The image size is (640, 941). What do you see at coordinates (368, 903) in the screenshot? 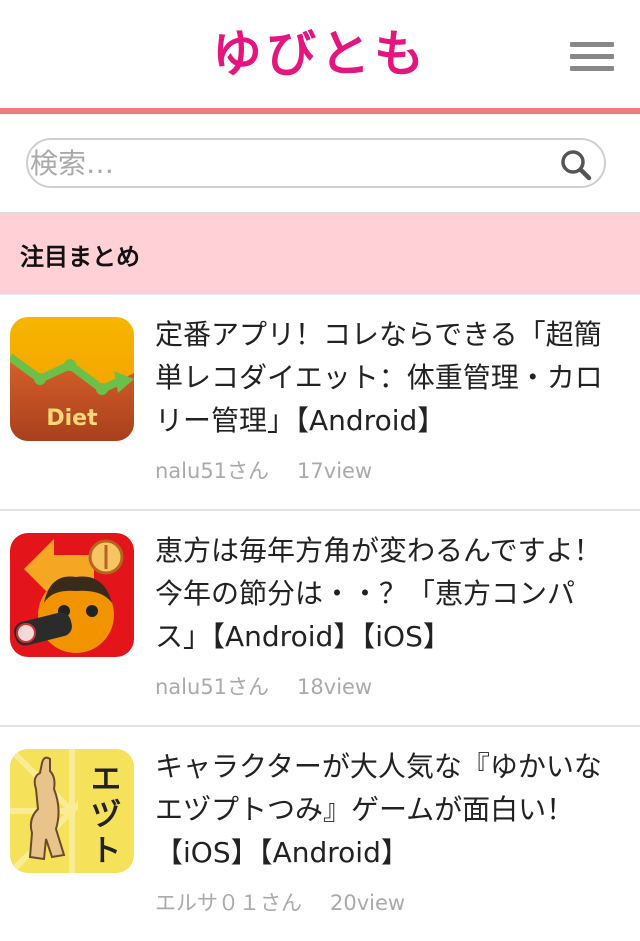
I see `item-views: 20view` at bounding box center [368, 903].